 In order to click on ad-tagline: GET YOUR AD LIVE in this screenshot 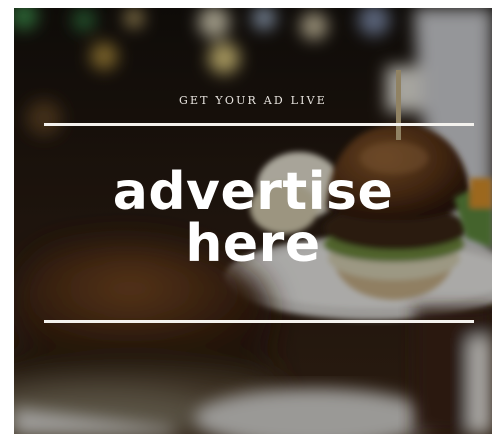, I will do `click(253, 100)`.